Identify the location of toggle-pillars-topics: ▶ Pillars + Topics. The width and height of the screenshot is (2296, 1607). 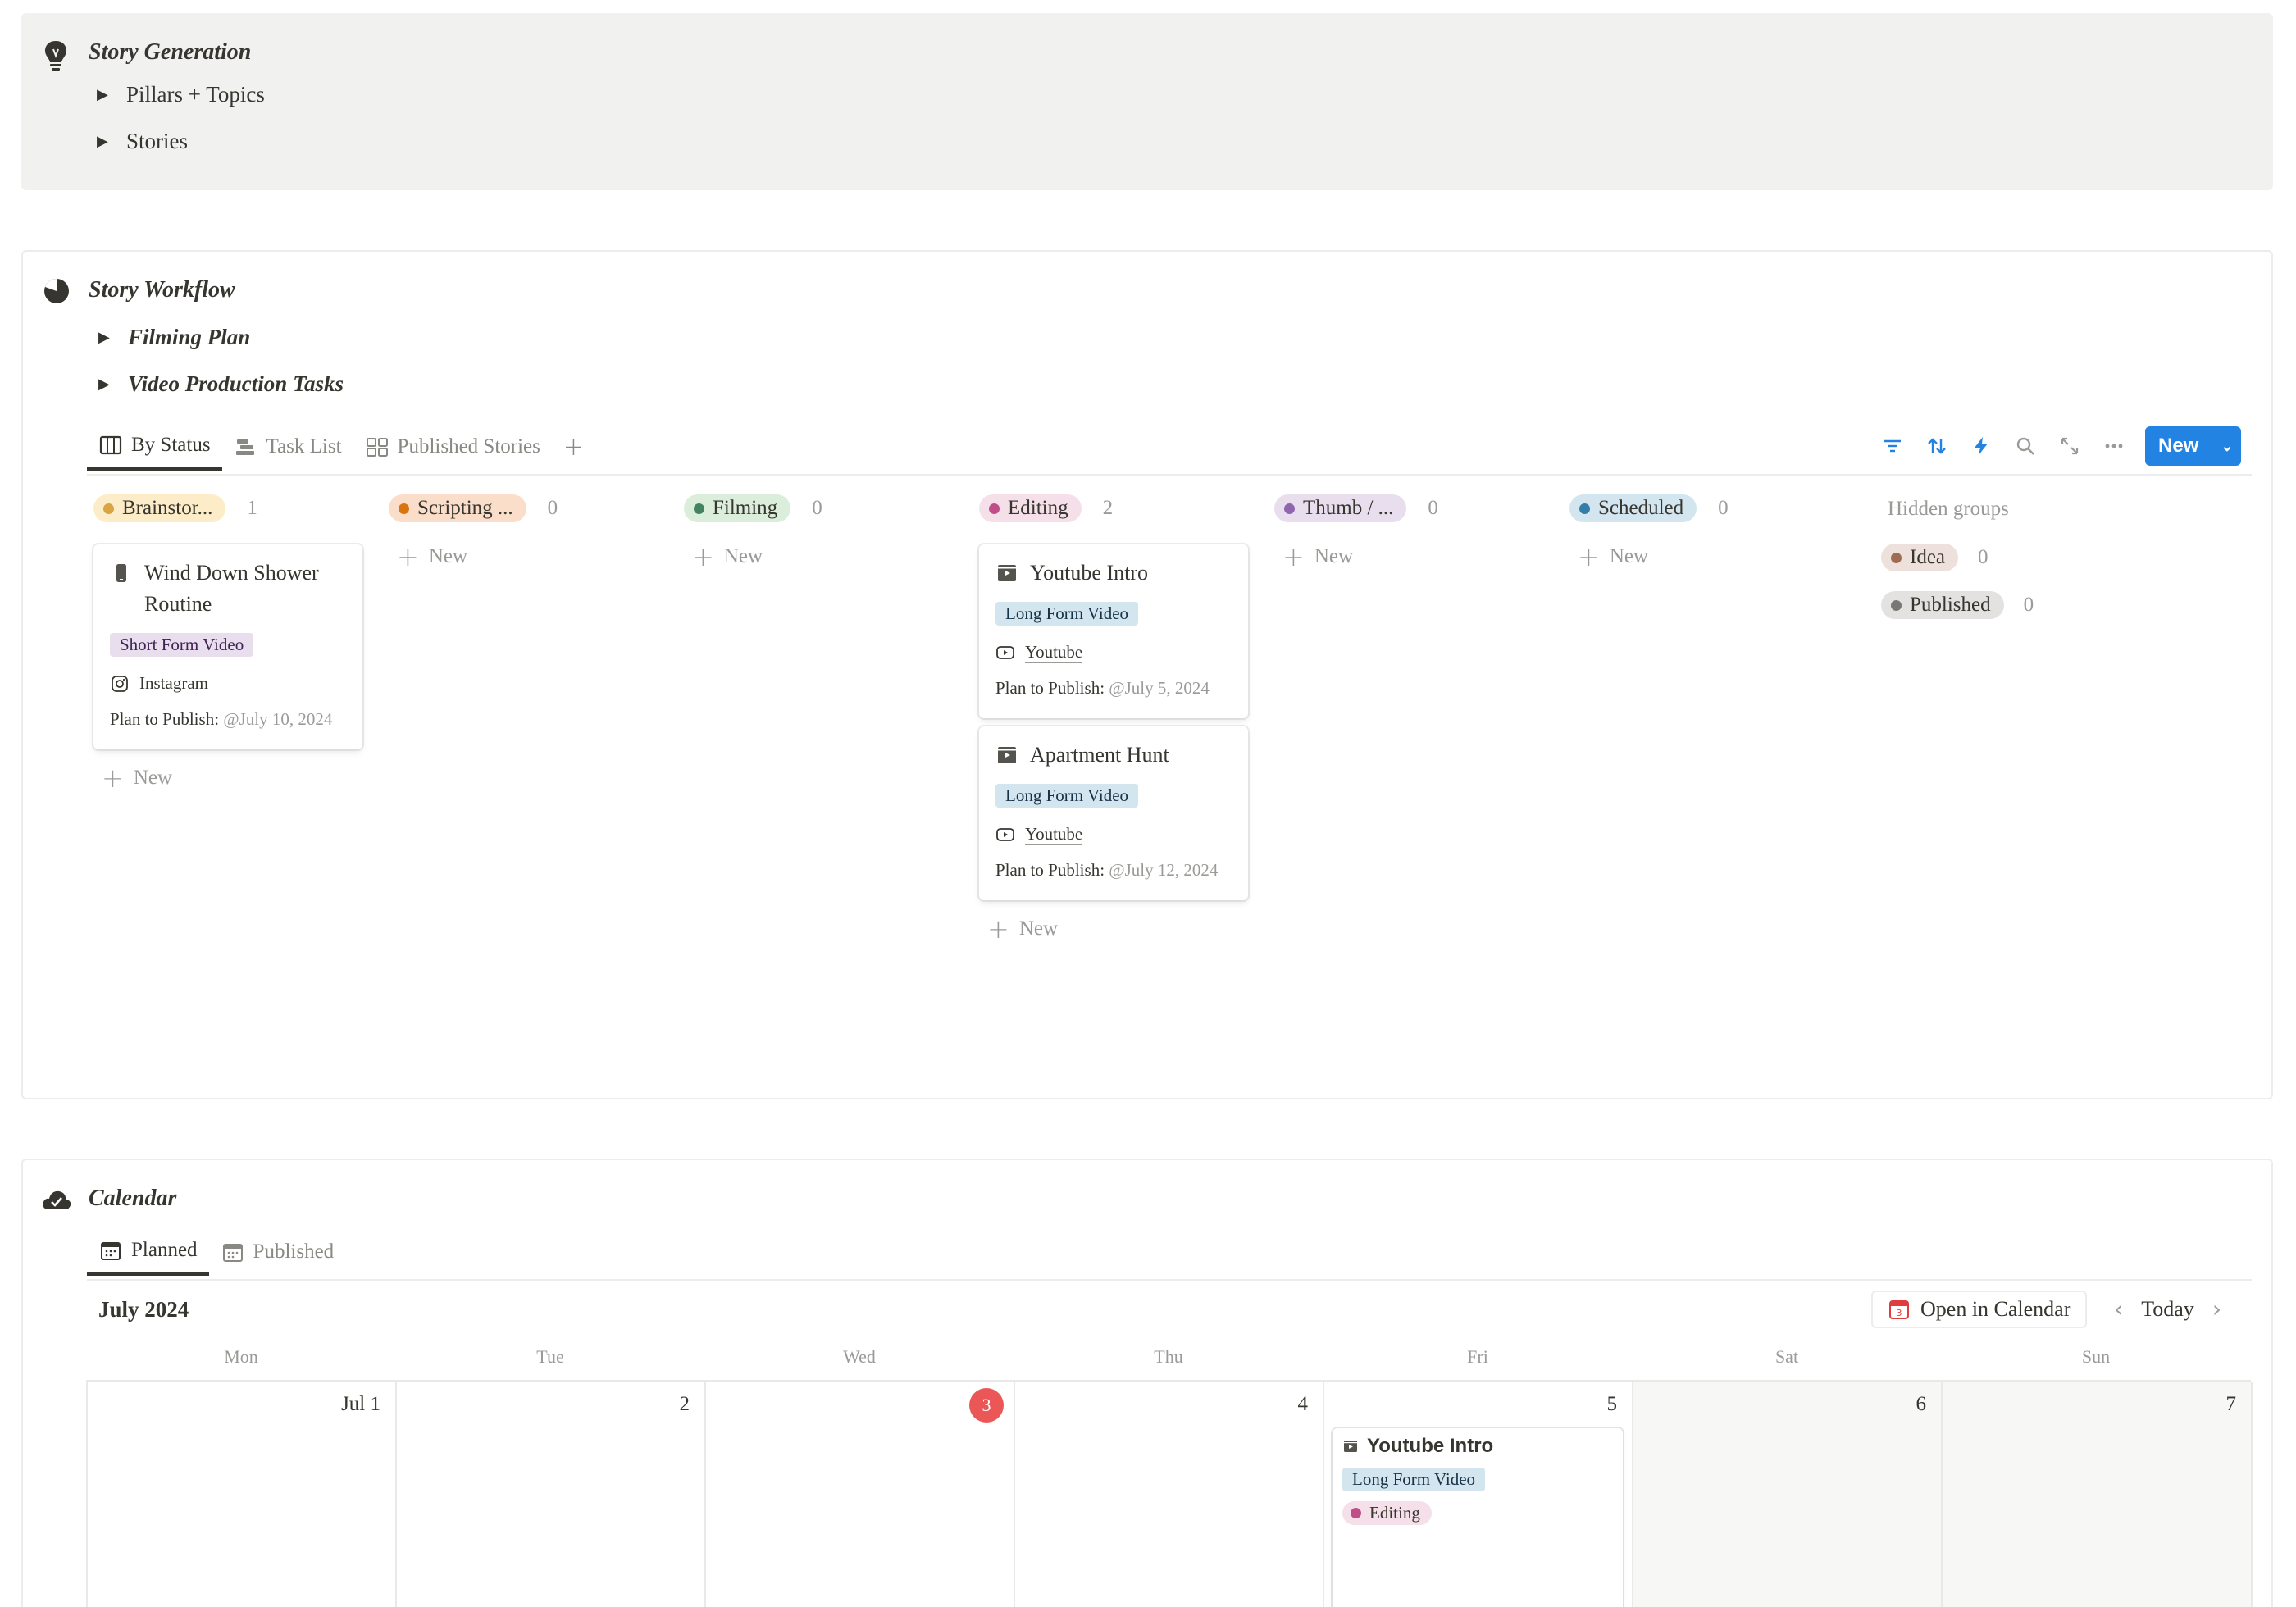
(181, 94).